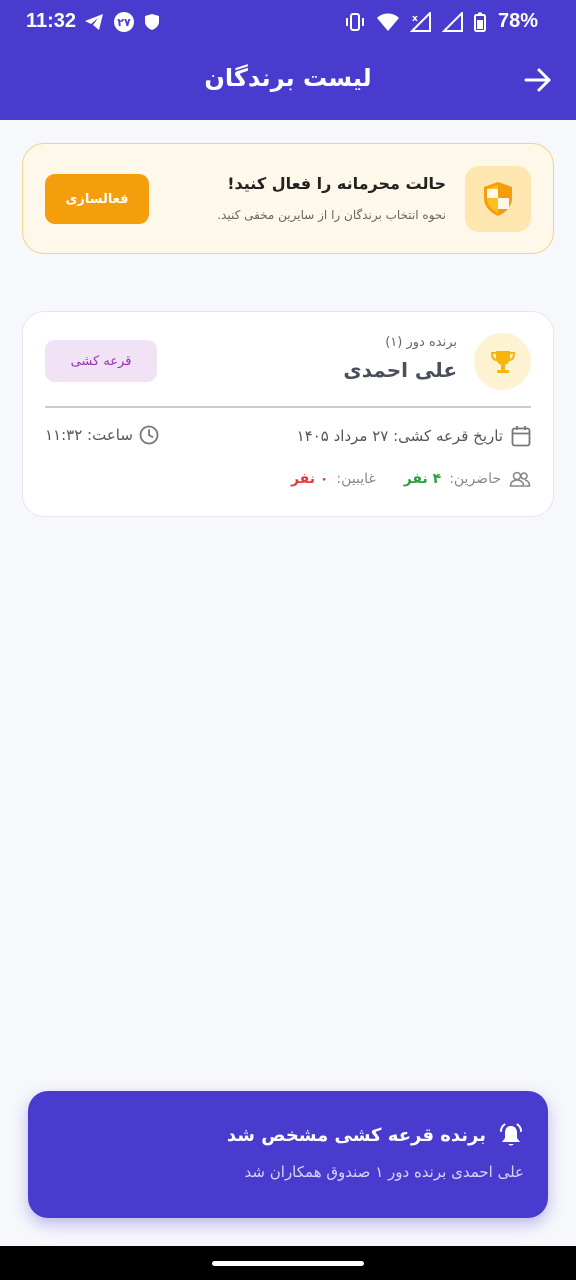  Describe the element at coordinates (422, 479) in the screenshot. I see `present-count: ۴ نفر` at that location.